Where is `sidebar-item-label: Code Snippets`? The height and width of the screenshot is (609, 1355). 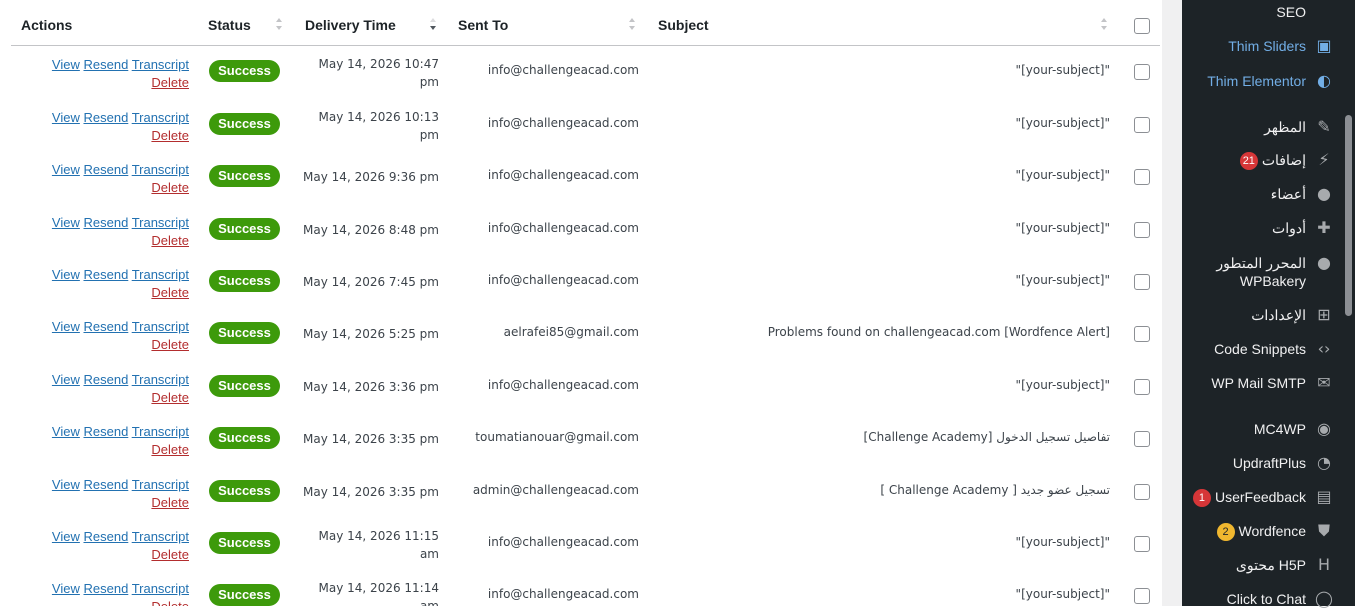
sidebar-item-label: Code Snippets is located at coordinates (1260, 349).